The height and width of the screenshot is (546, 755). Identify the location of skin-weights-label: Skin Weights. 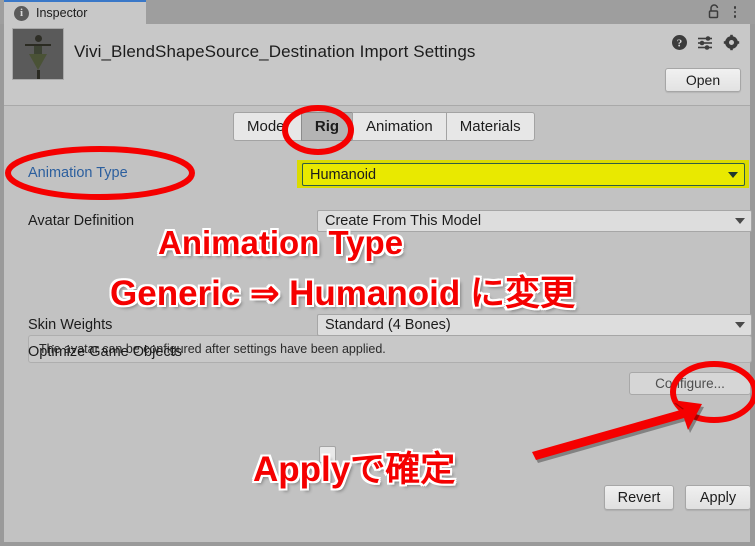
(70, 325).